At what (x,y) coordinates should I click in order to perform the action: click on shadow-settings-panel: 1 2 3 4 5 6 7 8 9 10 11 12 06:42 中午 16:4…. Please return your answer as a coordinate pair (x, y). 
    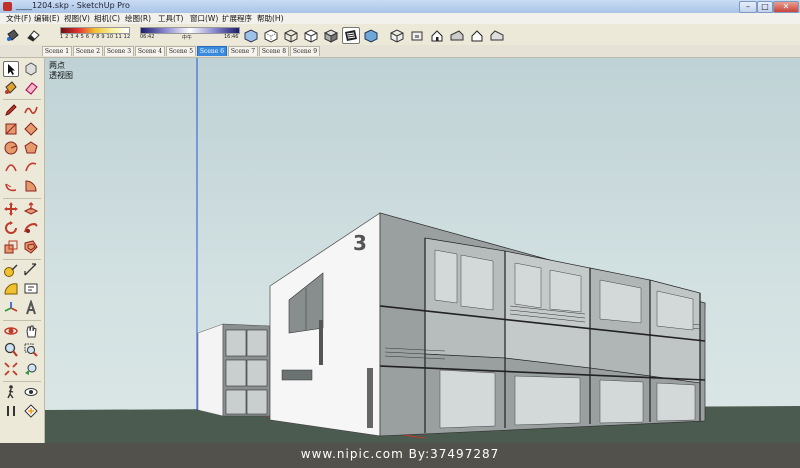
    Looking at the image, I should click on (150, 35).